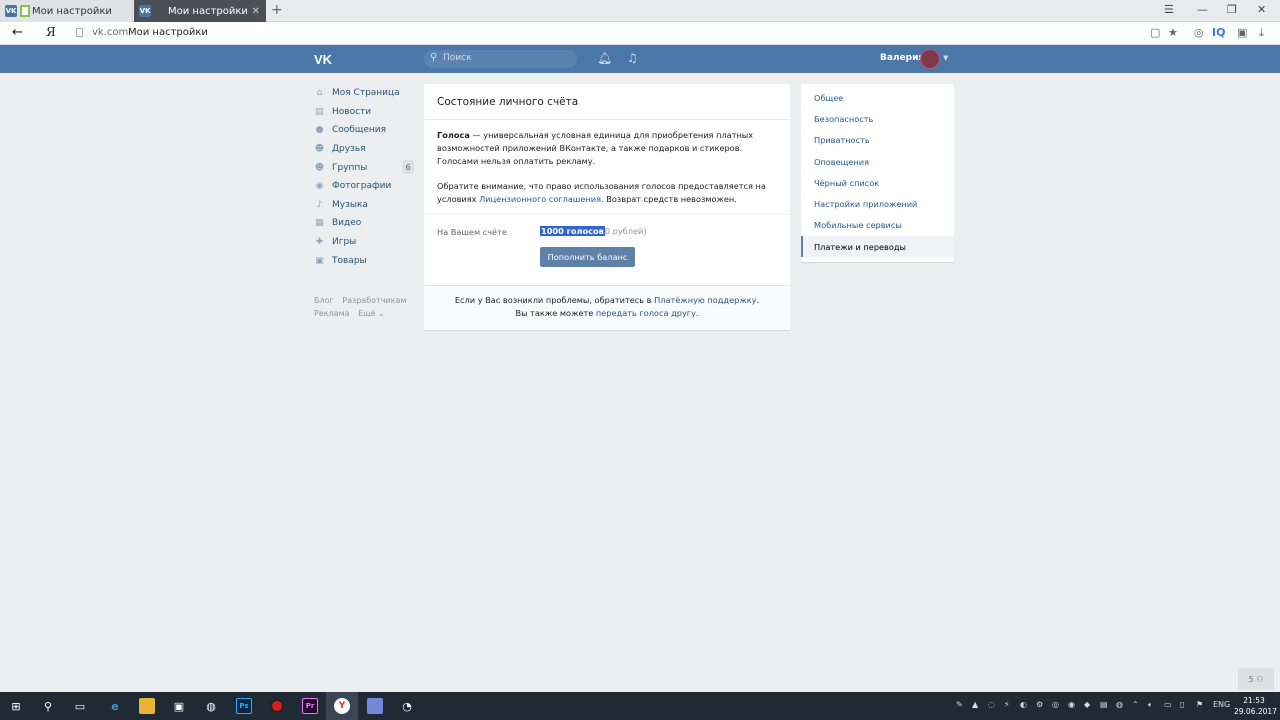 Image resolution: width=1280 pixels, height=720 pixels. Describe the element at coordinates (375, 706) in the screenshot. I see `discord-icon` at that location.